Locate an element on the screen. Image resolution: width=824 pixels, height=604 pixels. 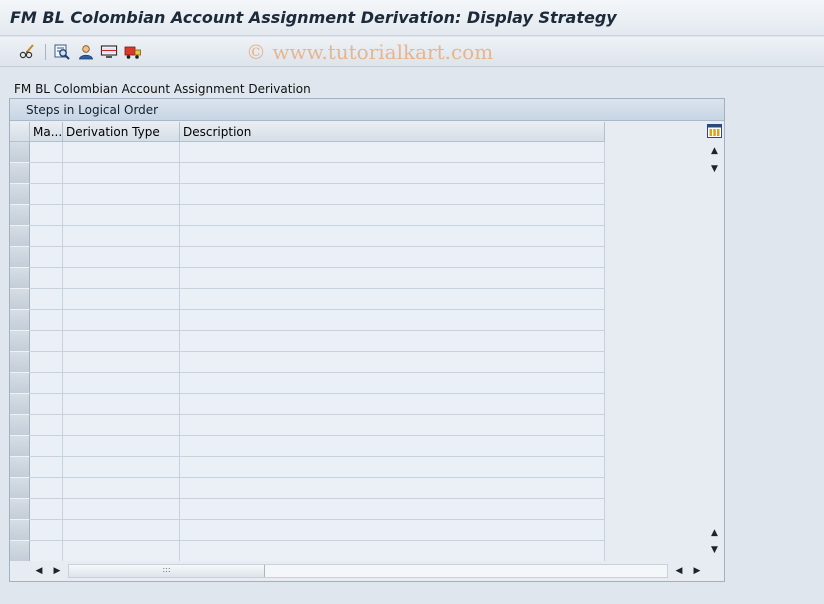
display-change-button is located at coordinates (27, 52).